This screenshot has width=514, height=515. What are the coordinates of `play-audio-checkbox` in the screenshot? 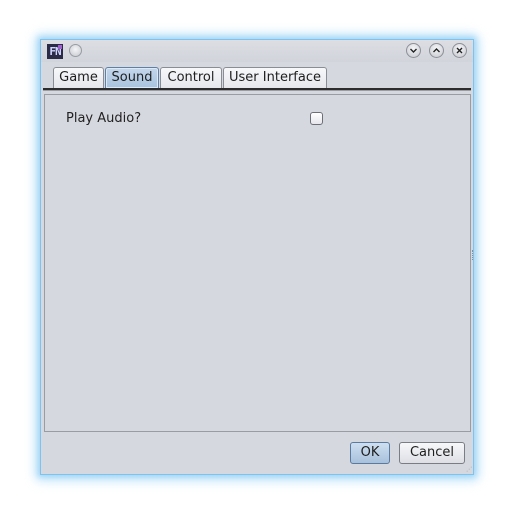 It's located at (316, 118).